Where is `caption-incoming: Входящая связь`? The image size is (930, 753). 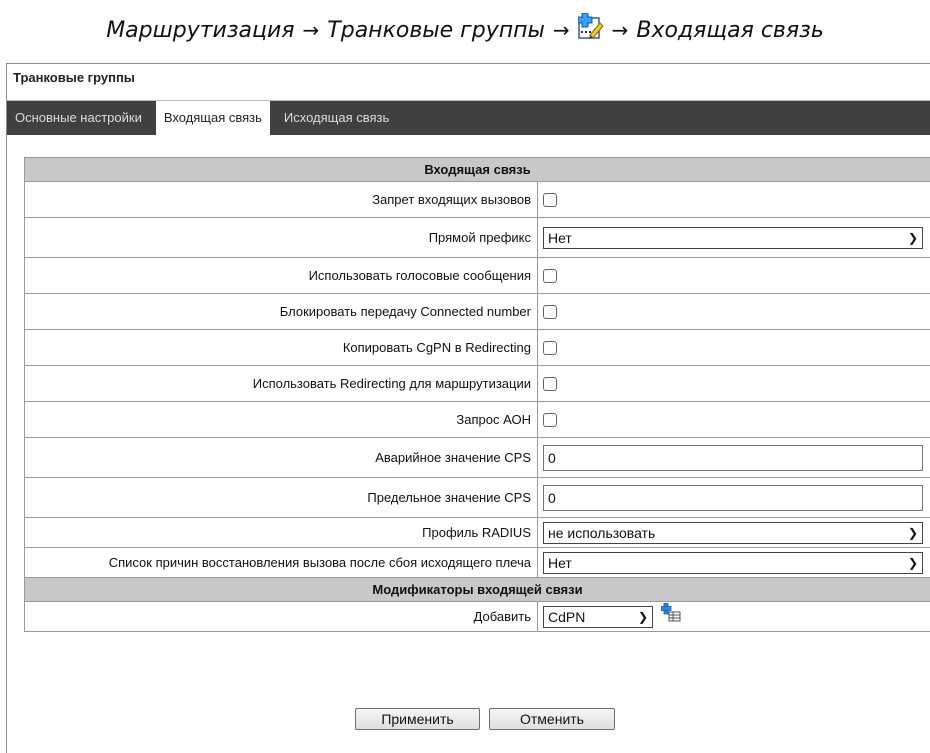 caption-incoming: Входящая связь is located at coordinates (729, 30).